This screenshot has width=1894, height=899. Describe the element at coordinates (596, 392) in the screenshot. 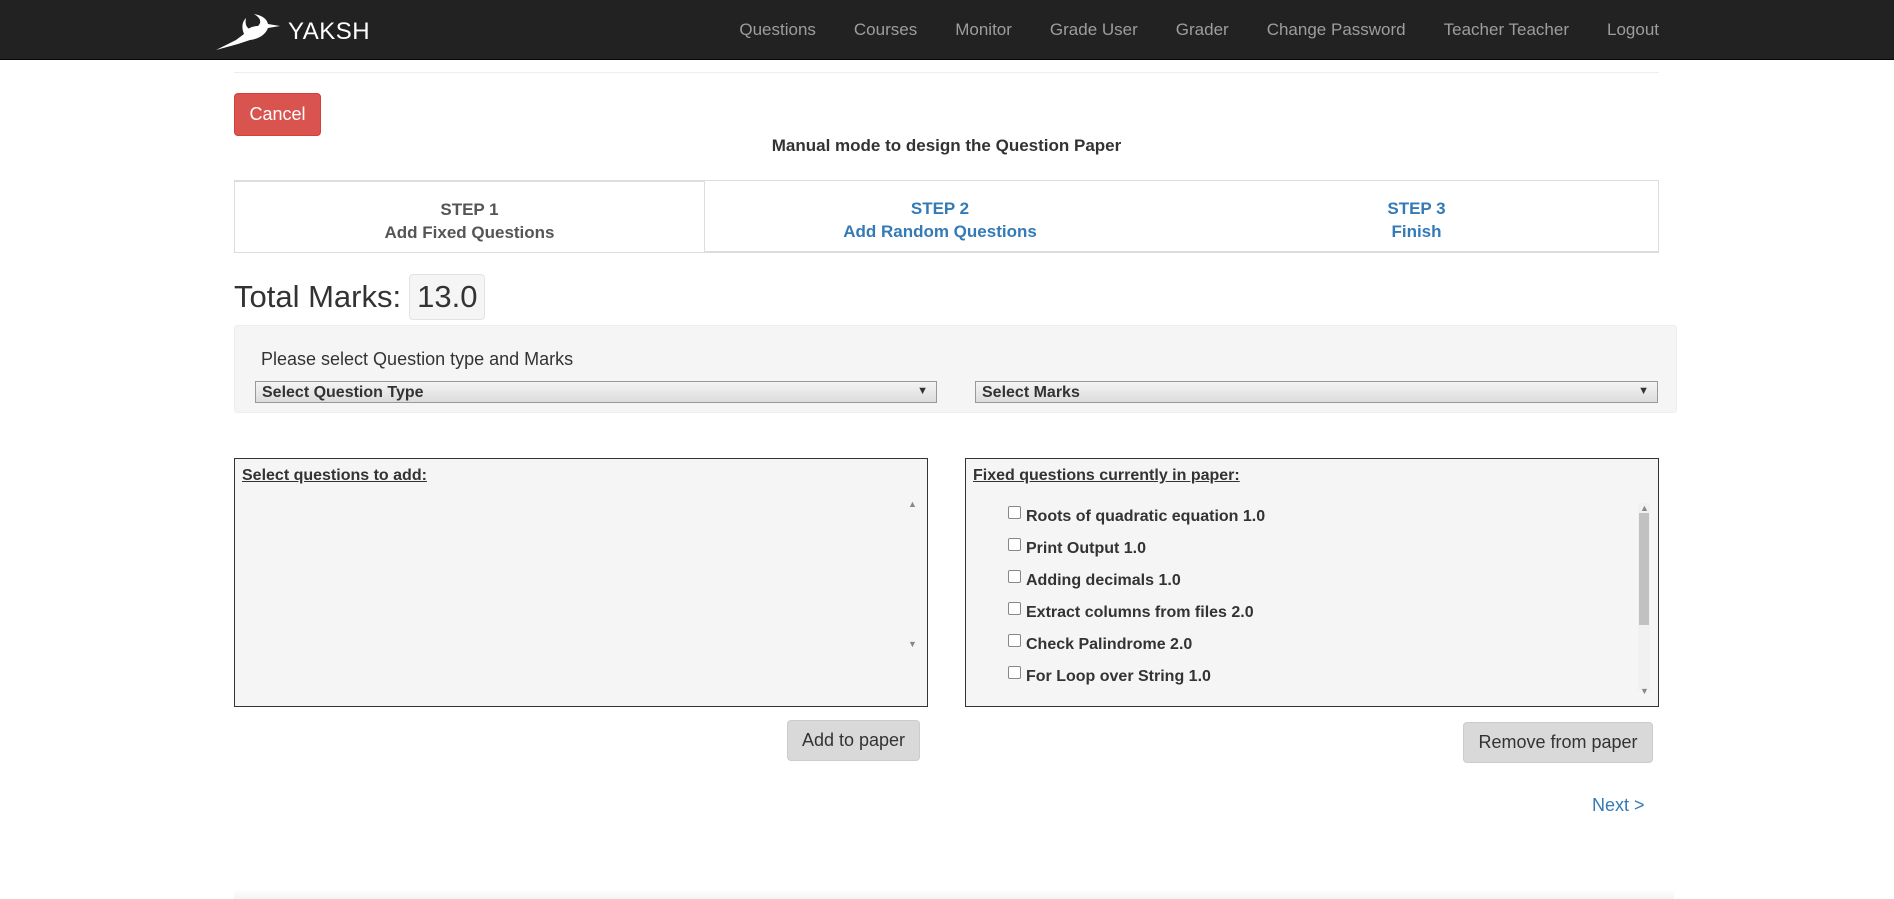

I see `question-type-select: Select Question Type ▼` at that location.